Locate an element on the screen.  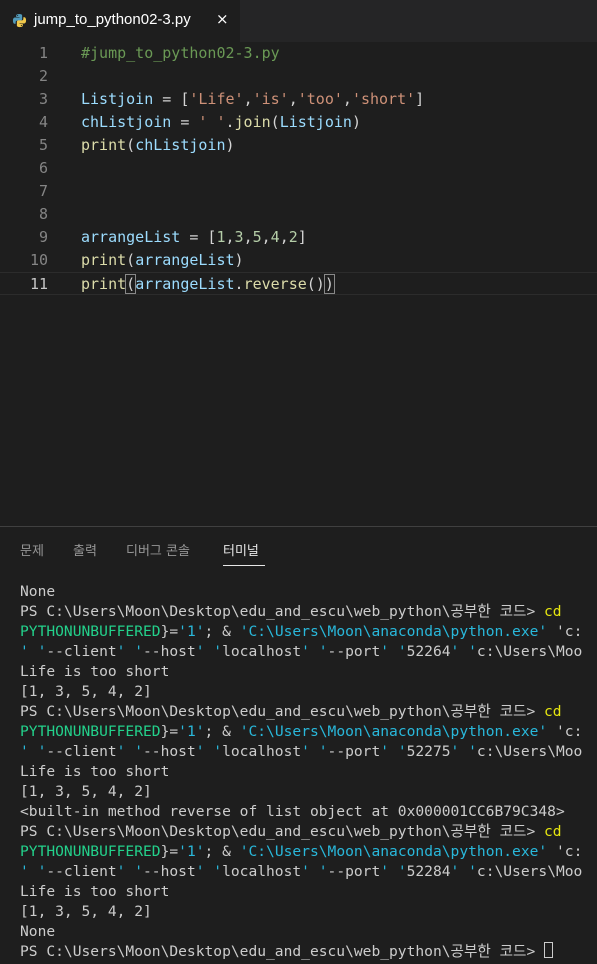
code-line: 3 Listjoin = ['Life','is','too','short'] is located at coordinates (298, 99).